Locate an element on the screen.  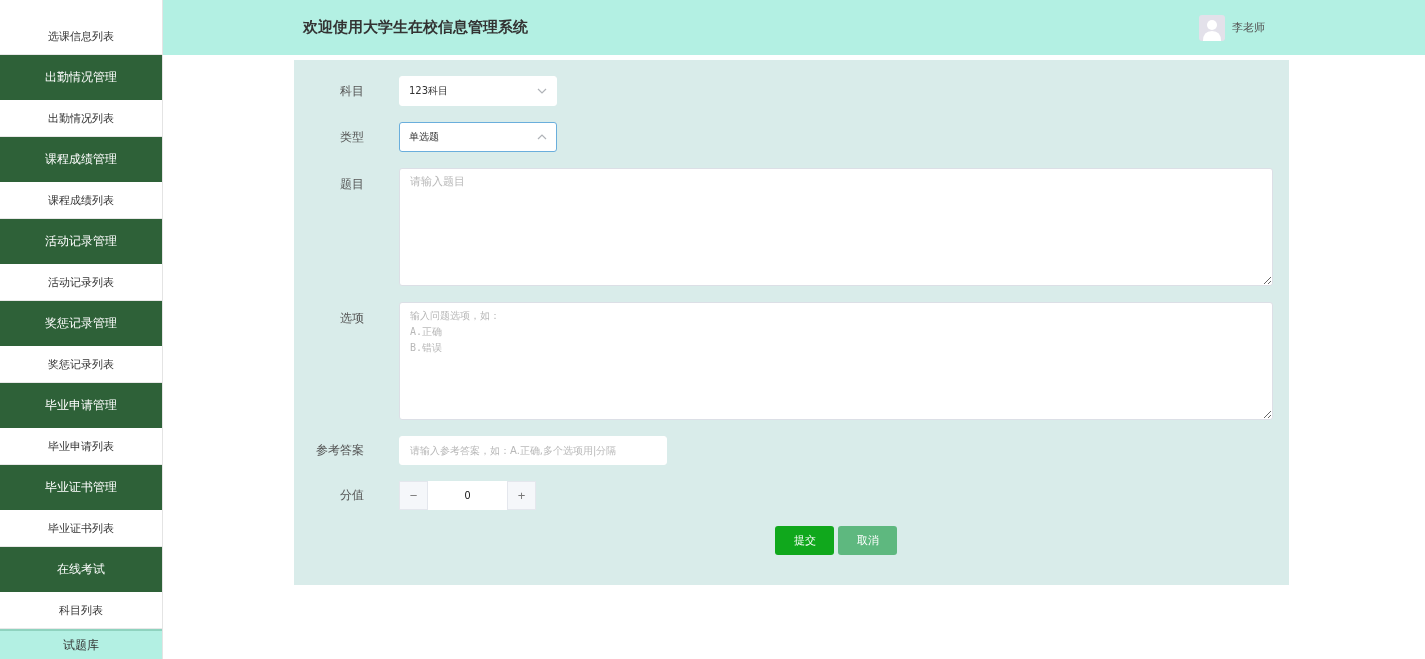
type-select: 单选题 is located at coordinates (478, 137).